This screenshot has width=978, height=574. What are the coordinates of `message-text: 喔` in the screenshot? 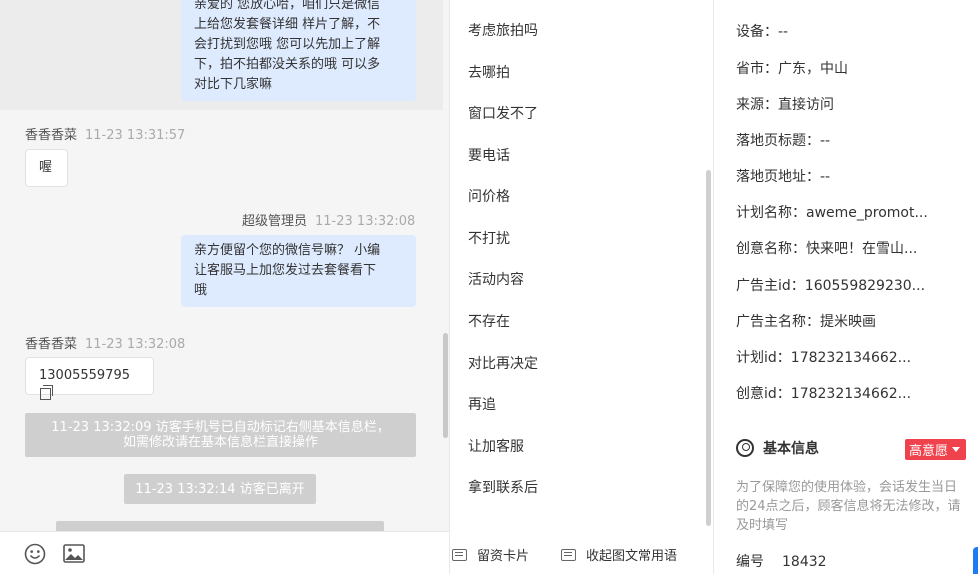 It's located at (46, 167).